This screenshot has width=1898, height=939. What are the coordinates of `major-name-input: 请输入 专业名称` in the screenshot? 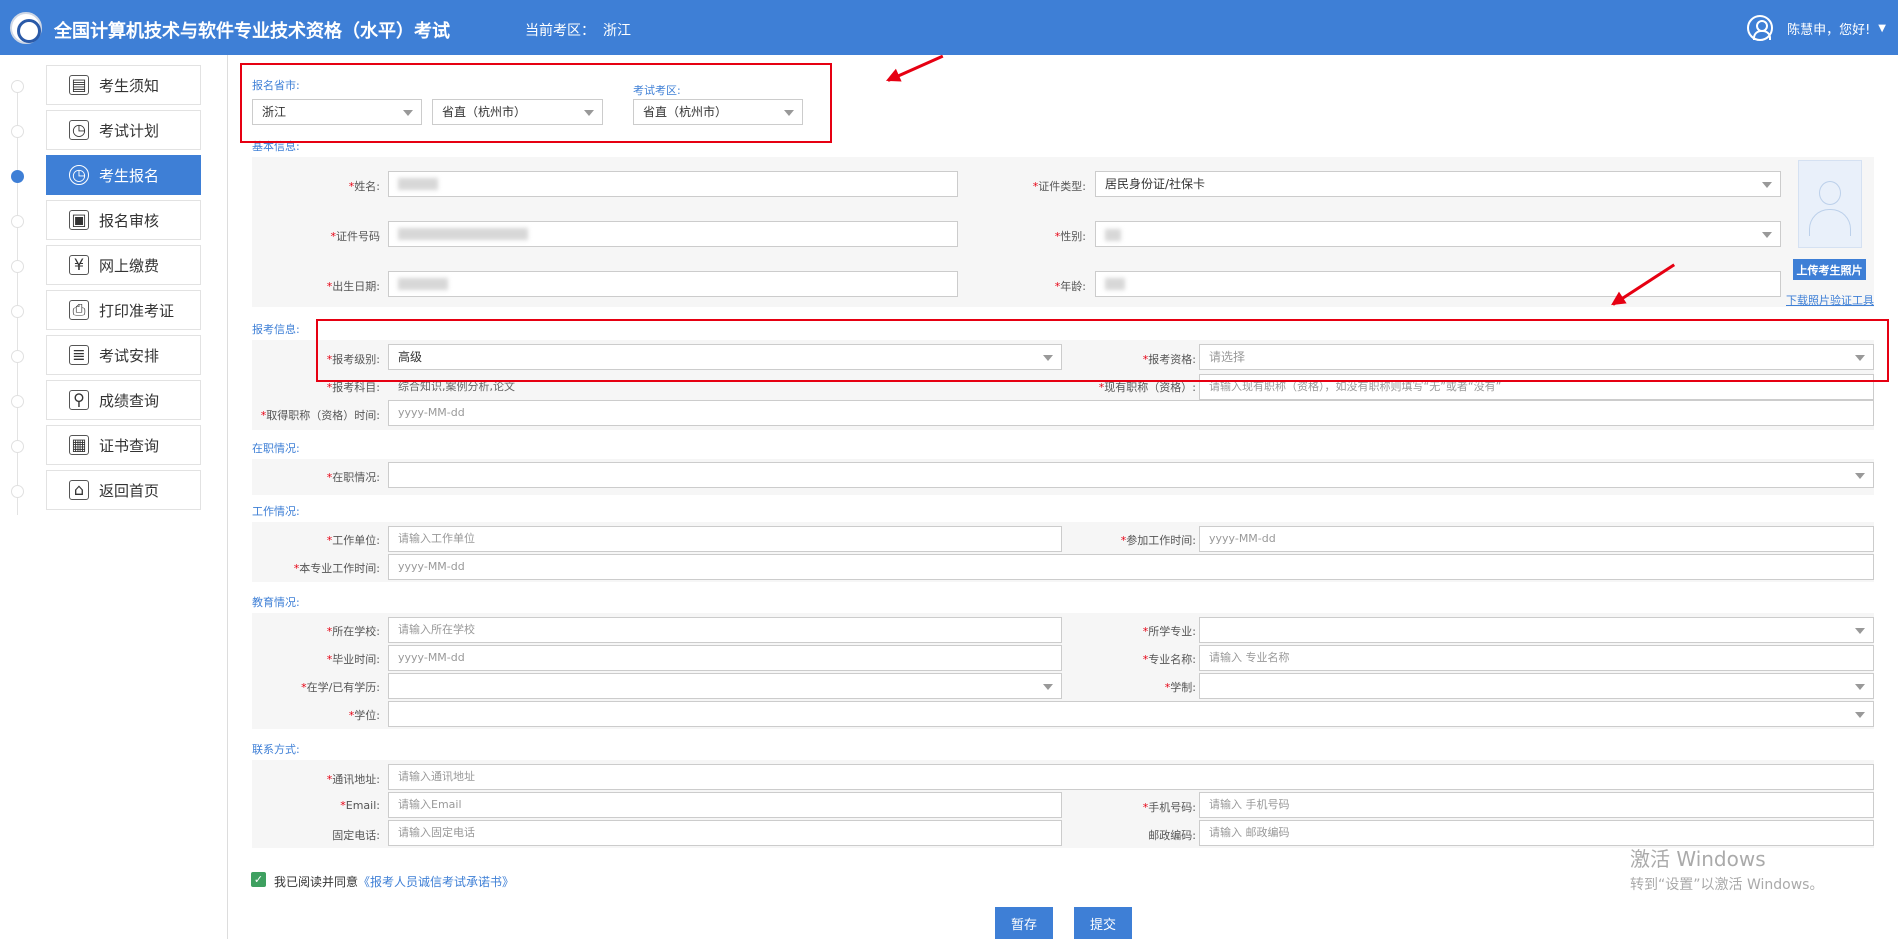 It's located at (1536, 658).